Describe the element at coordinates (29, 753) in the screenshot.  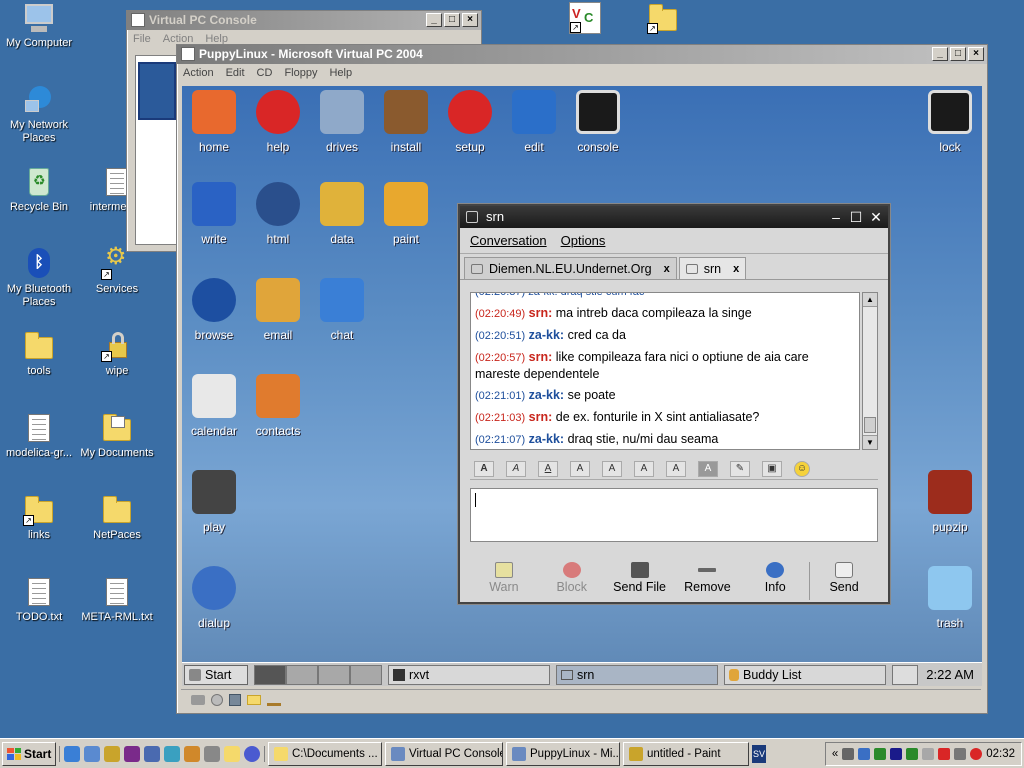
I see `start-button: Start` at that location.